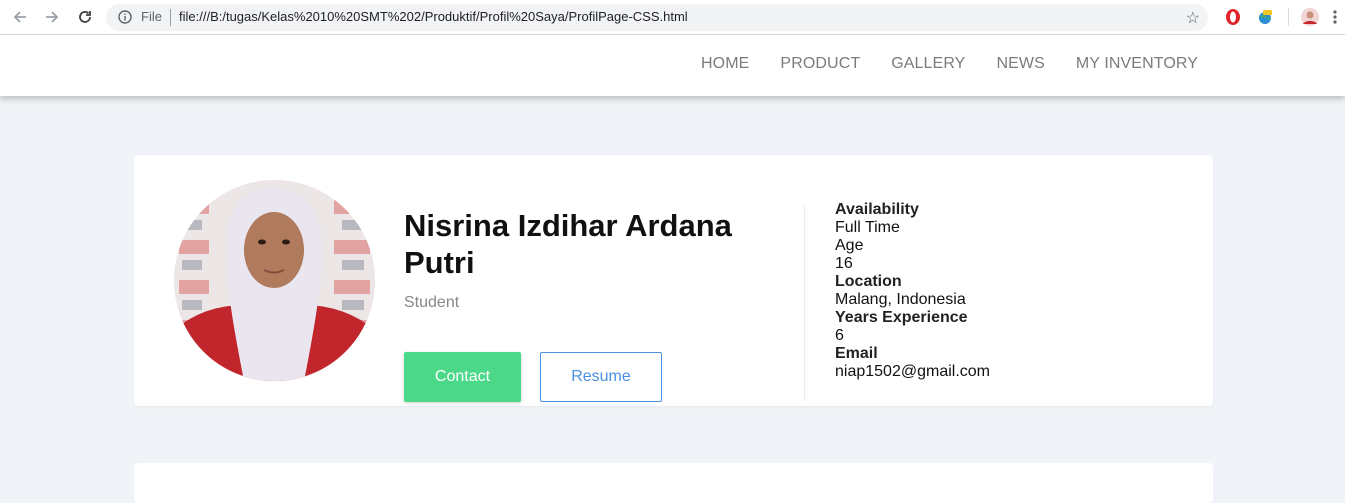 This screenshot has height=503, width=1345. Describe the element at coordinates (125, 17) in the screenshot. I see `info-icon` at that location.